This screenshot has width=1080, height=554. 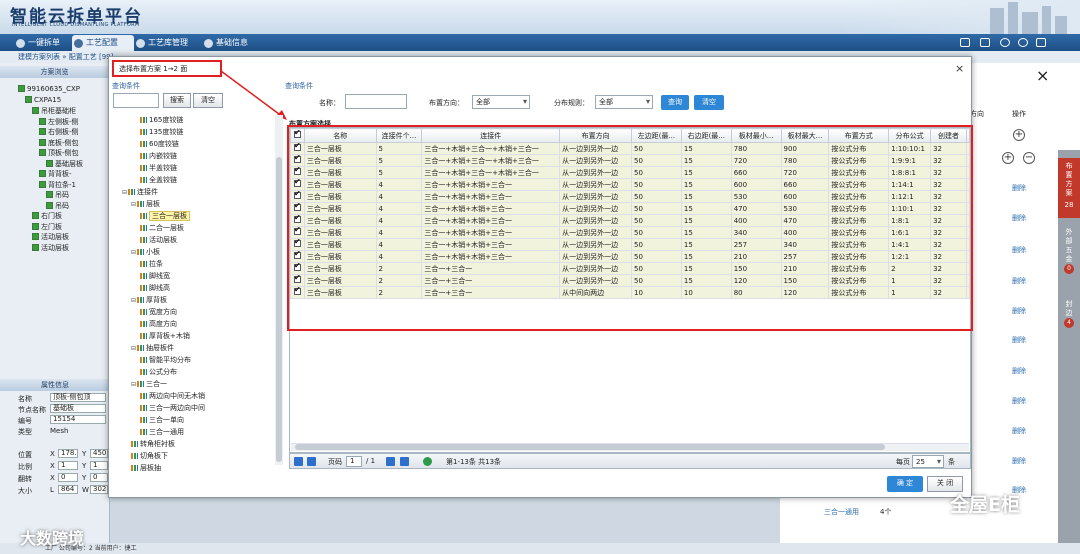 What do you see at coordinates (501, 102) in the screenshot?
I see `direction-select: 全部` at bounding box center [501, 102].